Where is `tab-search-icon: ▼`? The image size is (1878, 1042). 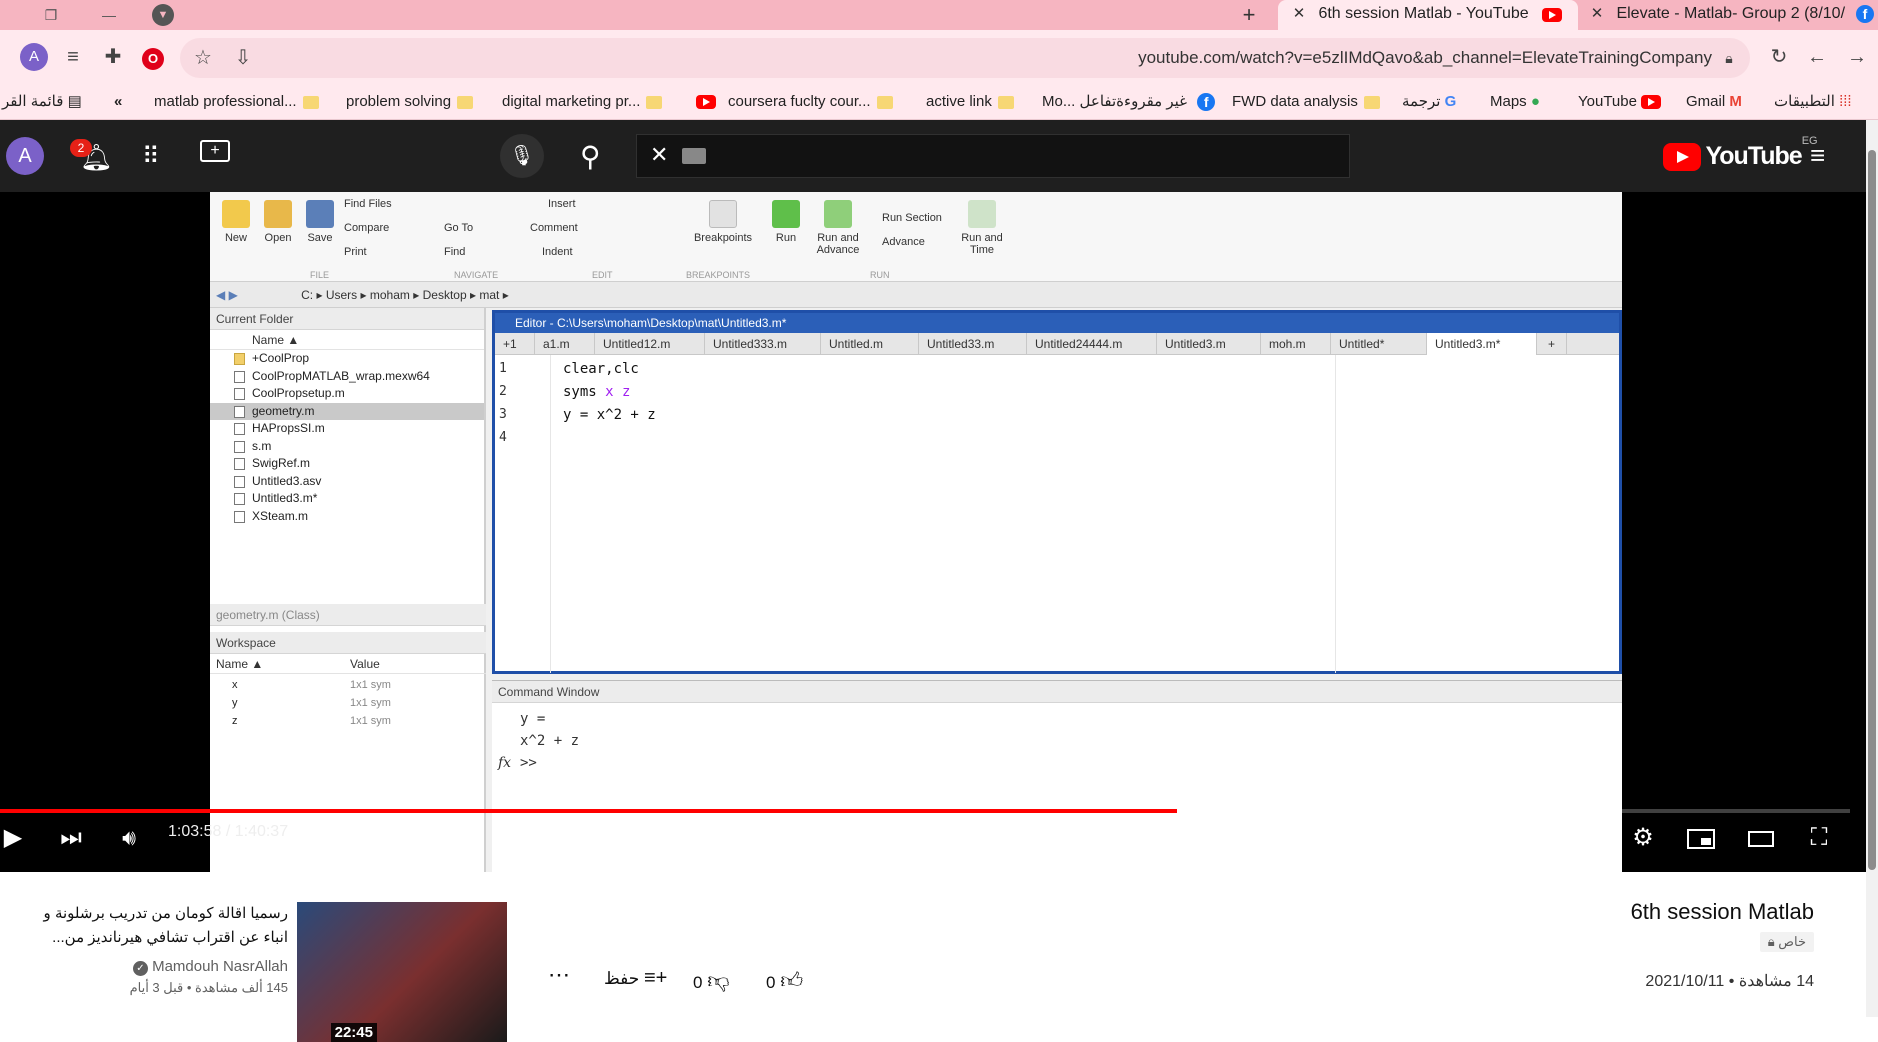
tab-search-icon: ▼ is located at coordinates (163, 15).